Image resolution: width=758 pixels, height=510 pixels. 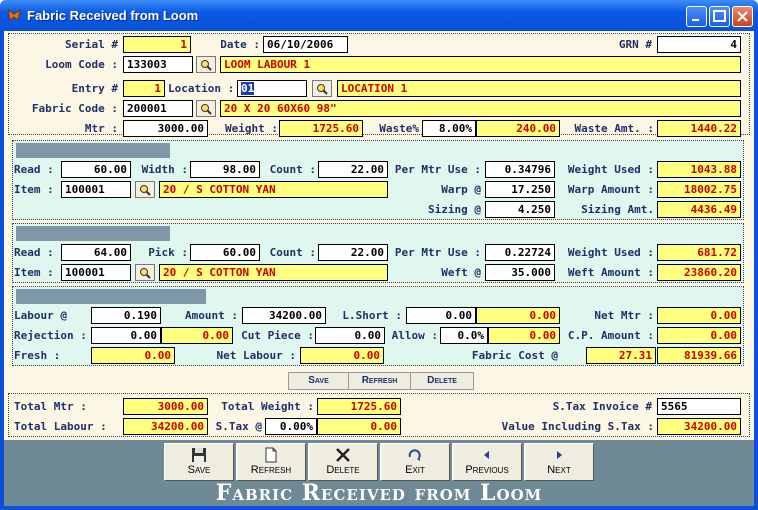 What do you see at coordinates (157, 44) in the screenshot?
I see `serial-field: 1` at bounding box center [157, 44].